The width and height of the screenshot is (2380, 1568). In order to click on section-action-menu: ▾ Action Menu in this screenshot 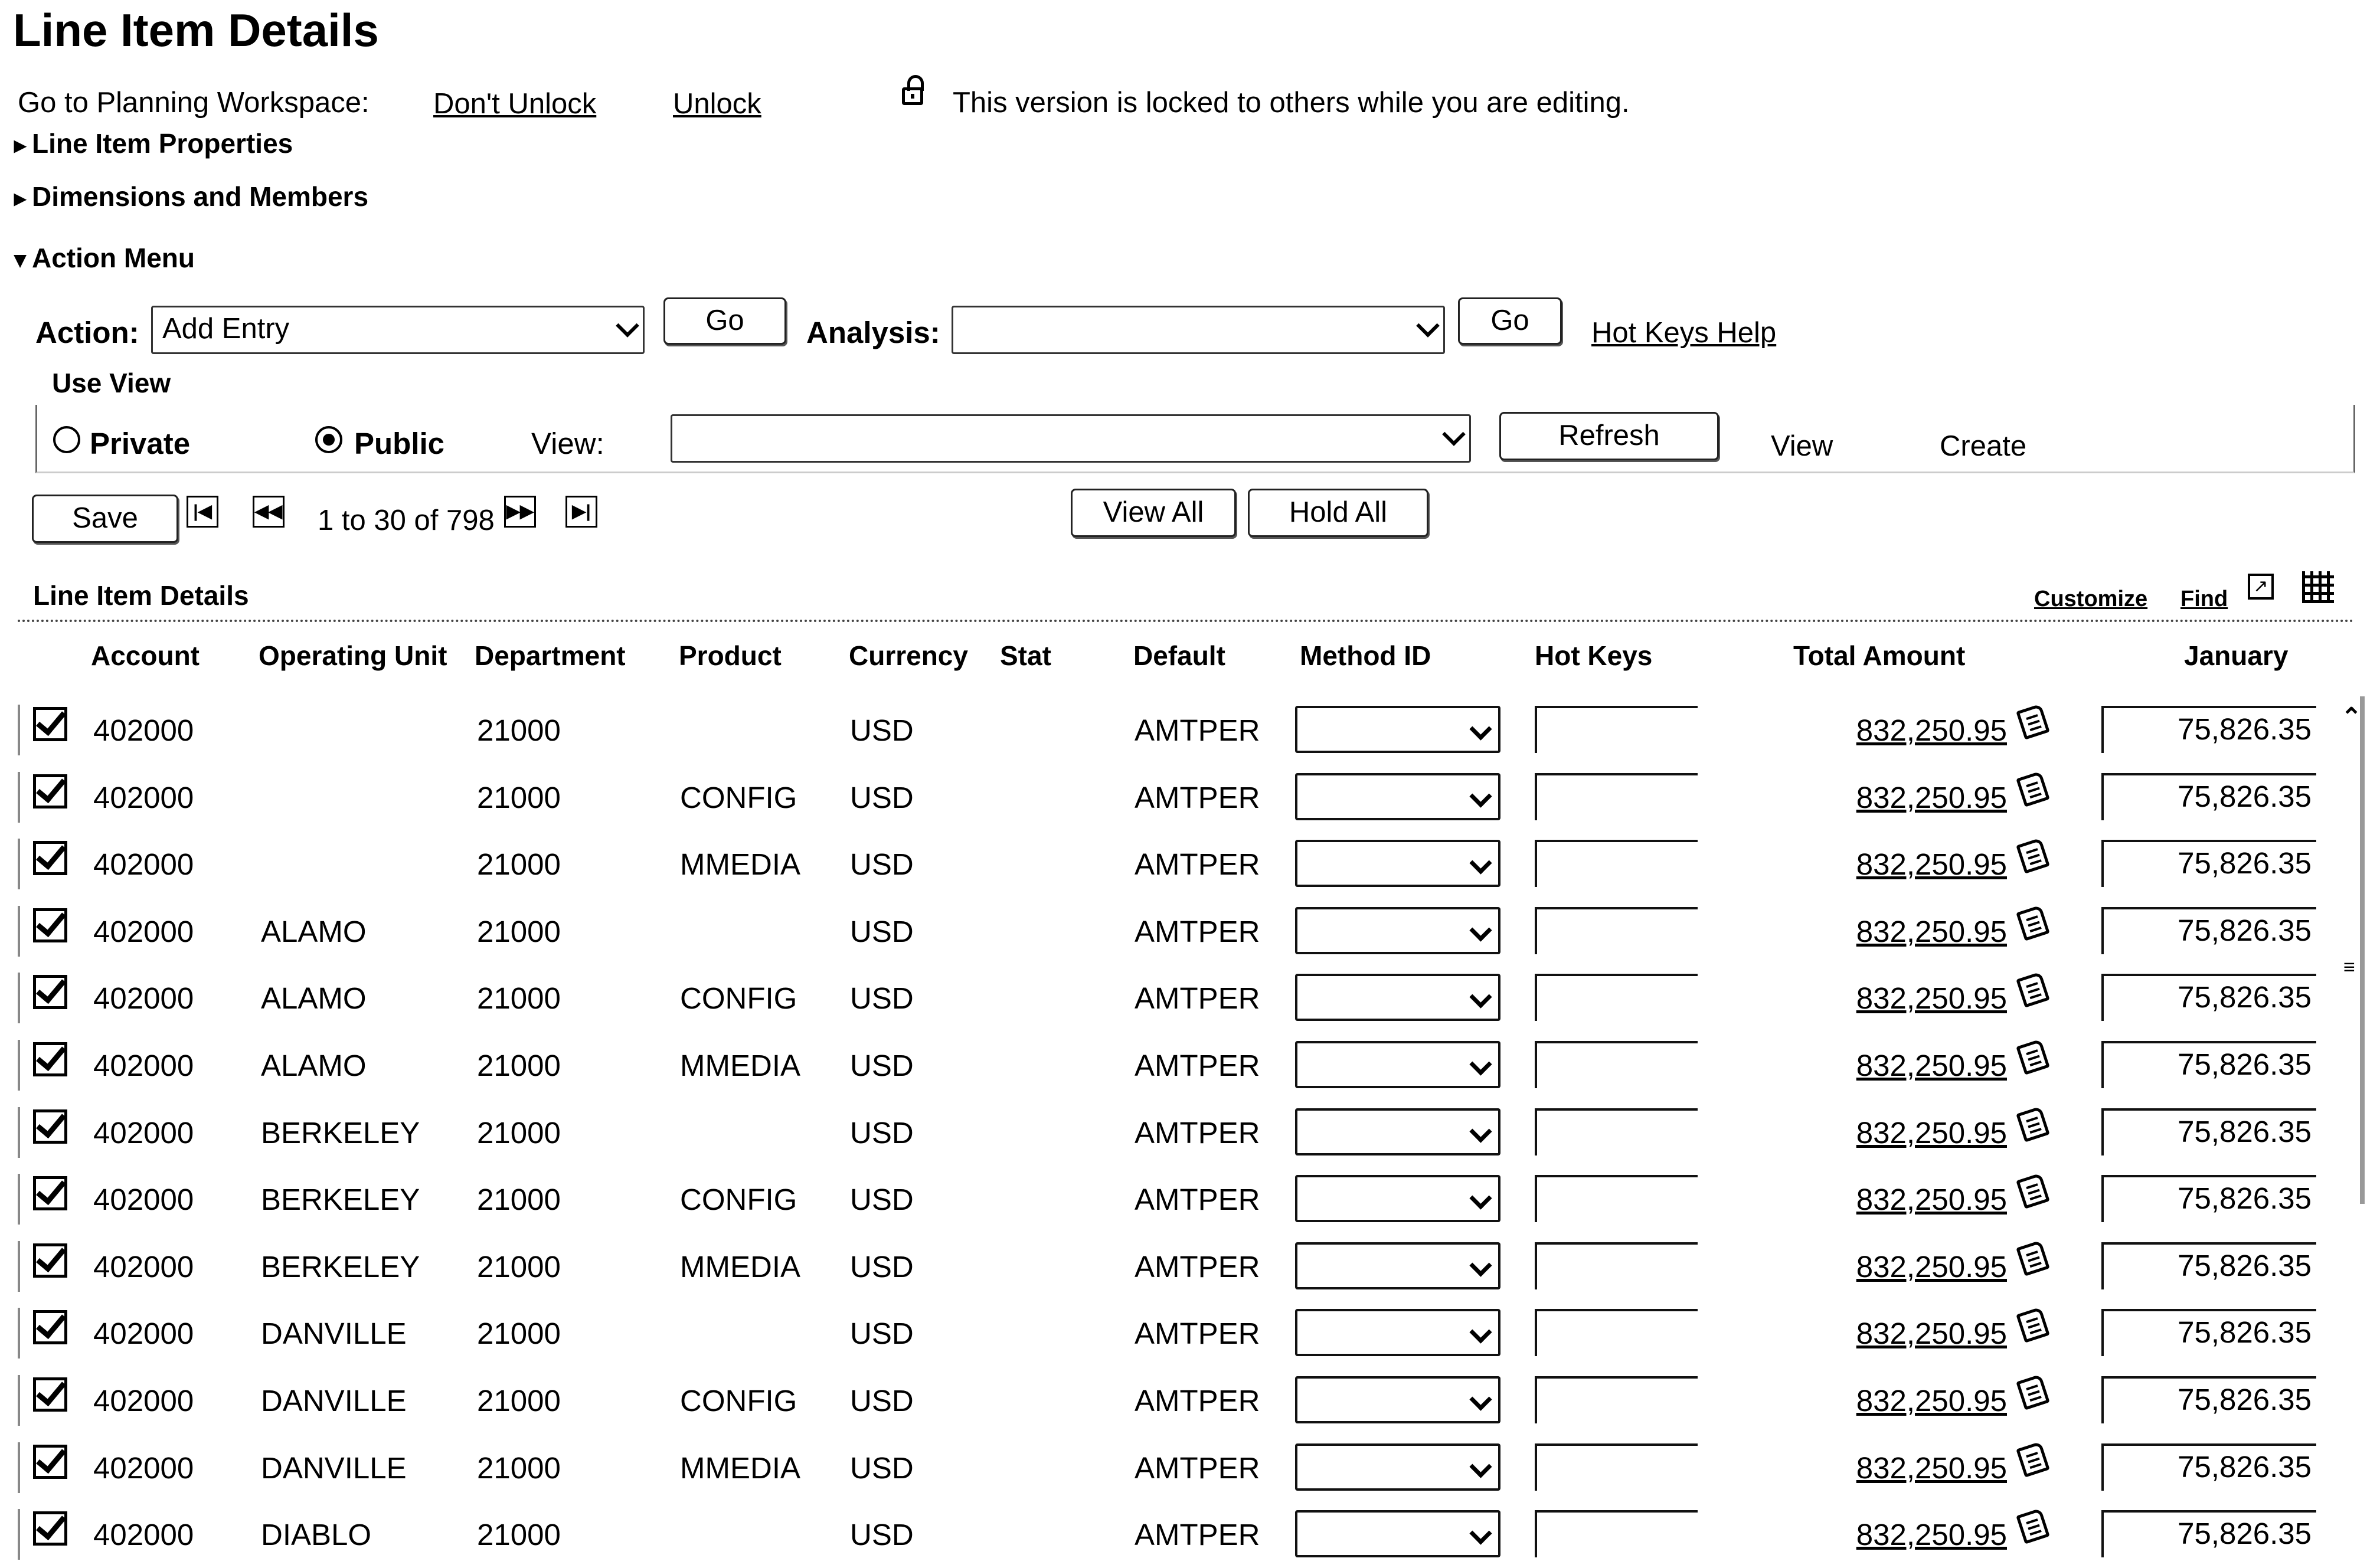, I will do `click(104, 258)`.